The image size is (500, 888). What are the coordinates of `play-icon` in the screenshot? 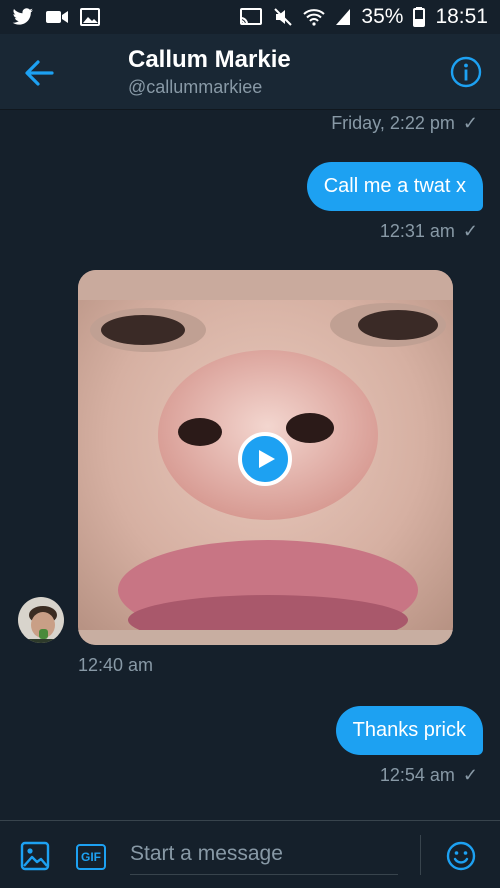 It's located at (267, 459).